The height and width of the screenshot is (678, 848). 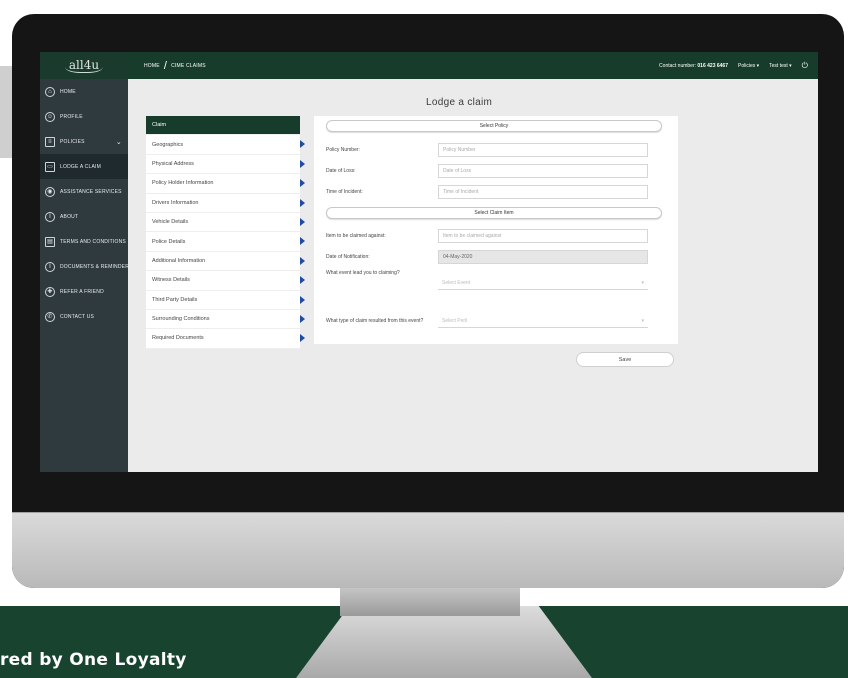 What do you see at coordinates (178, 338) in the screenshot?
I see `step-label: Required Documents` at bounding box center [178, 338].